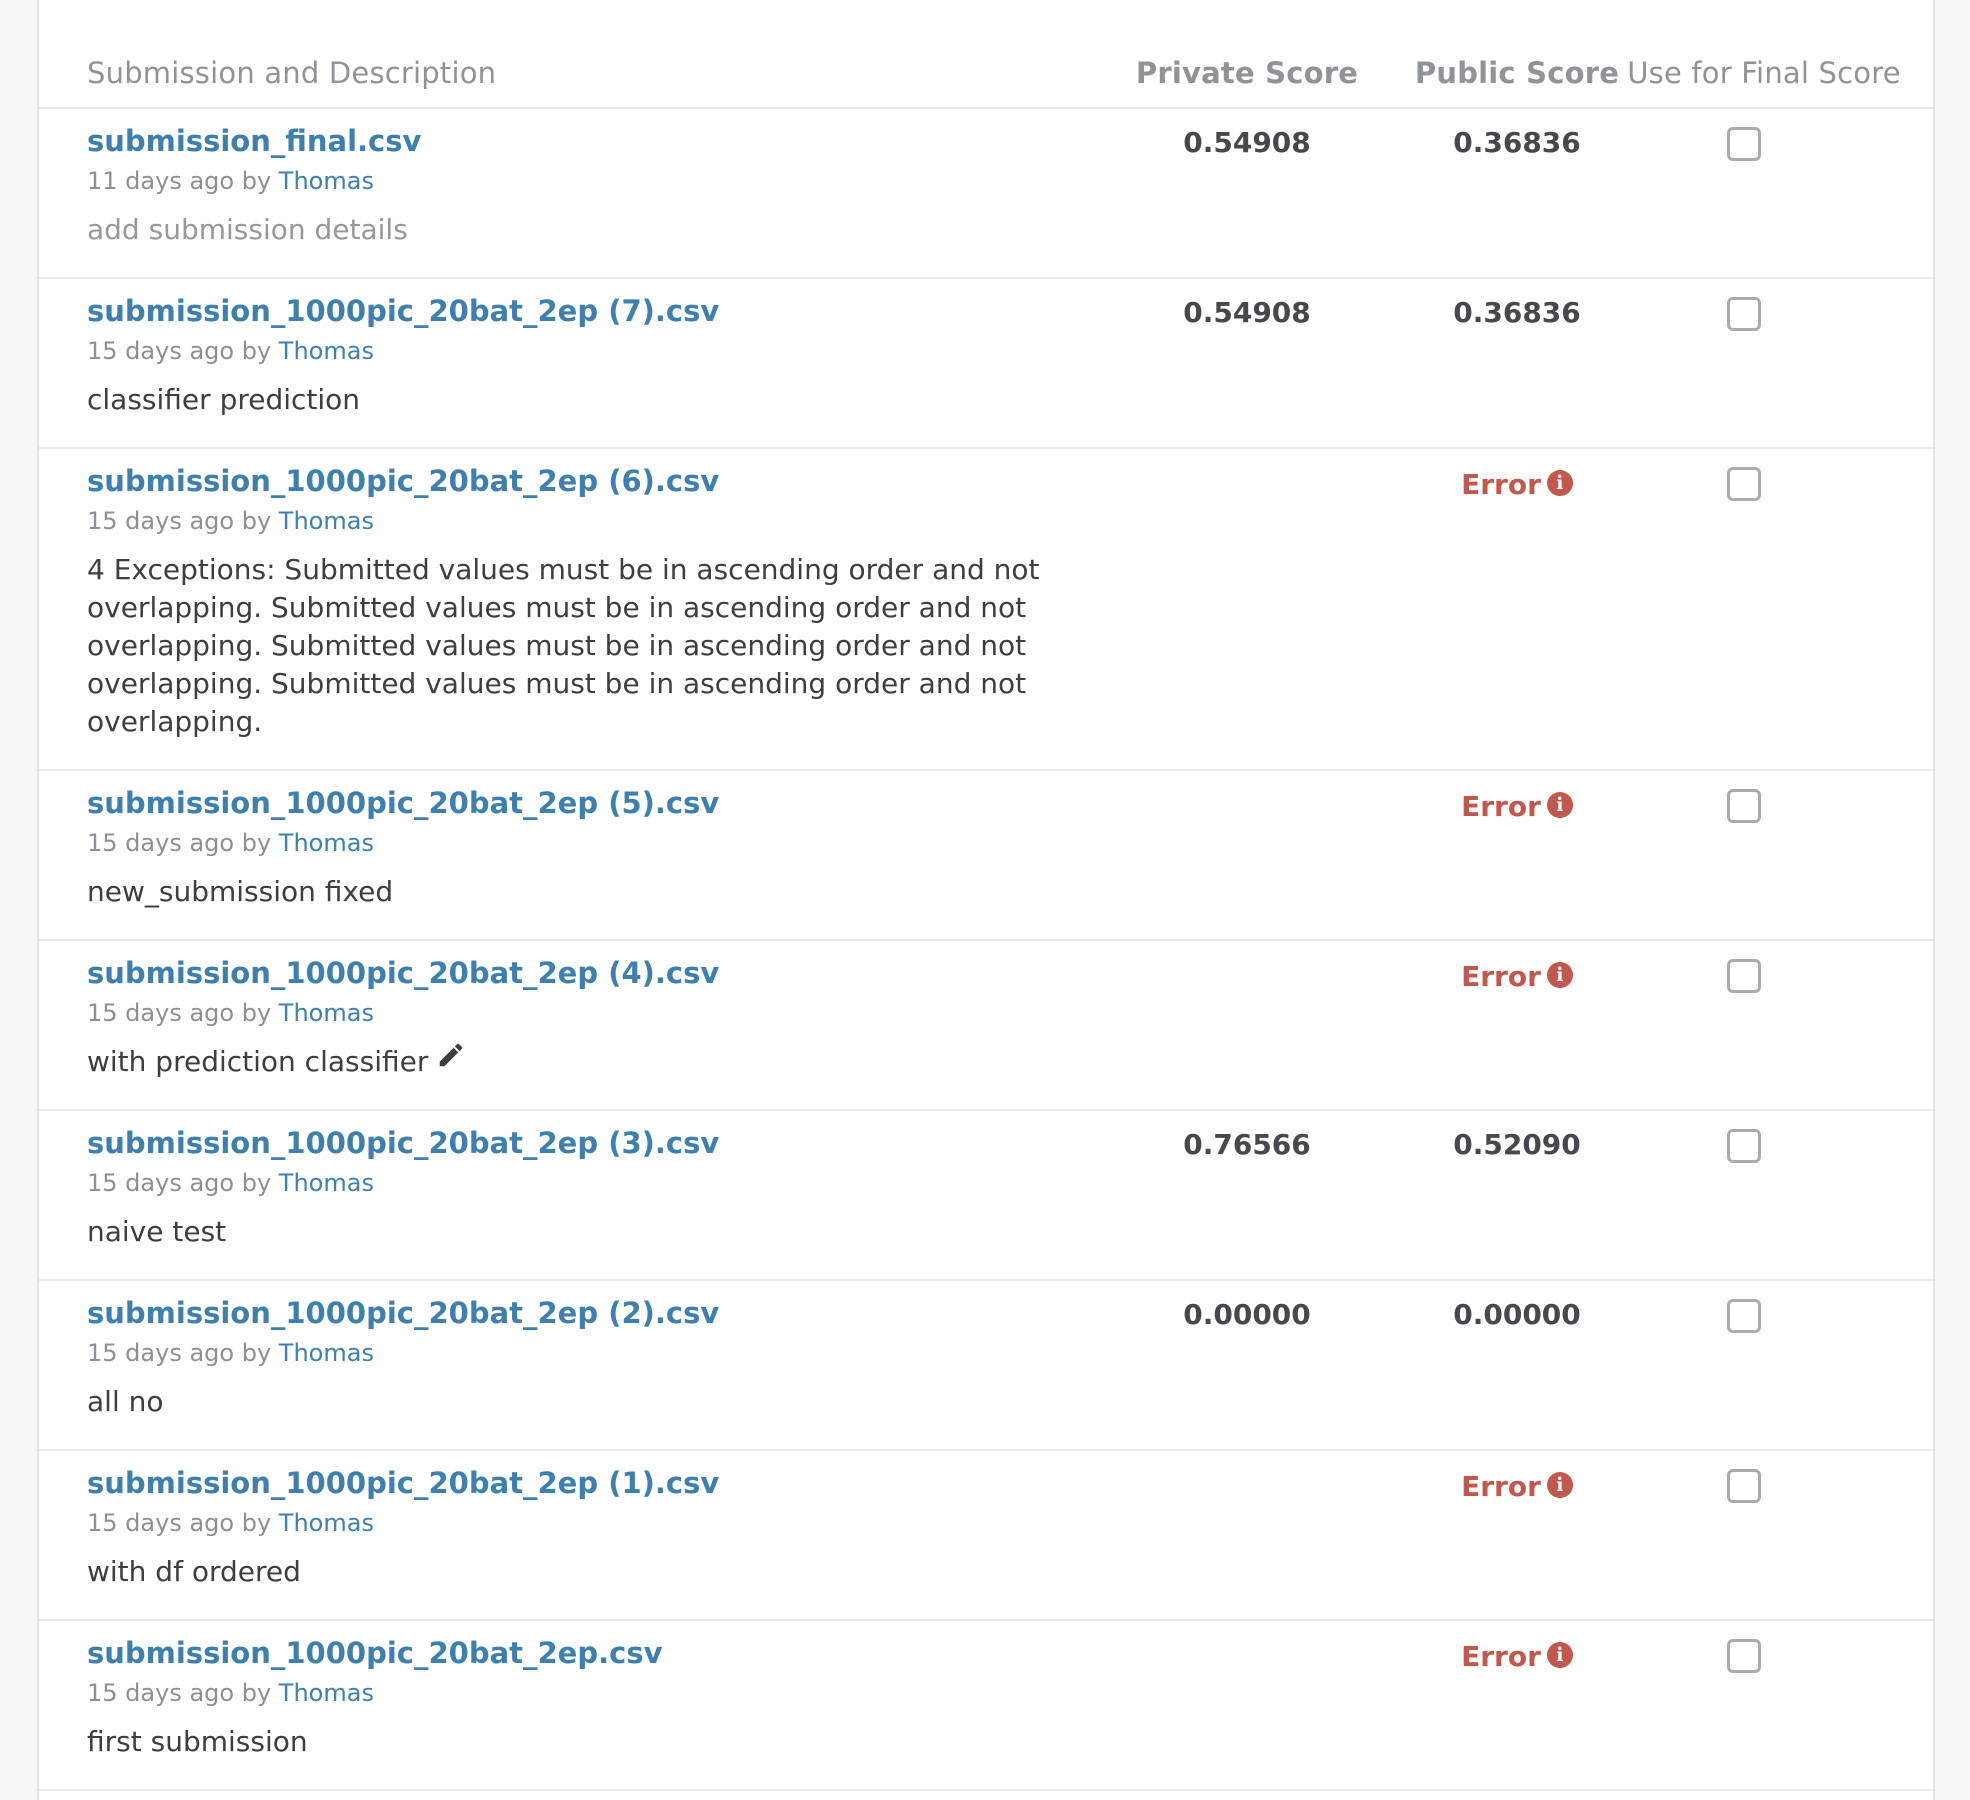 The width and height of the screenshot is (1970, 1800). What do you see at coordinates (197, 1741) in the screenshot?
I see `submission-description: first submission` at bounding box center [197, 1741].